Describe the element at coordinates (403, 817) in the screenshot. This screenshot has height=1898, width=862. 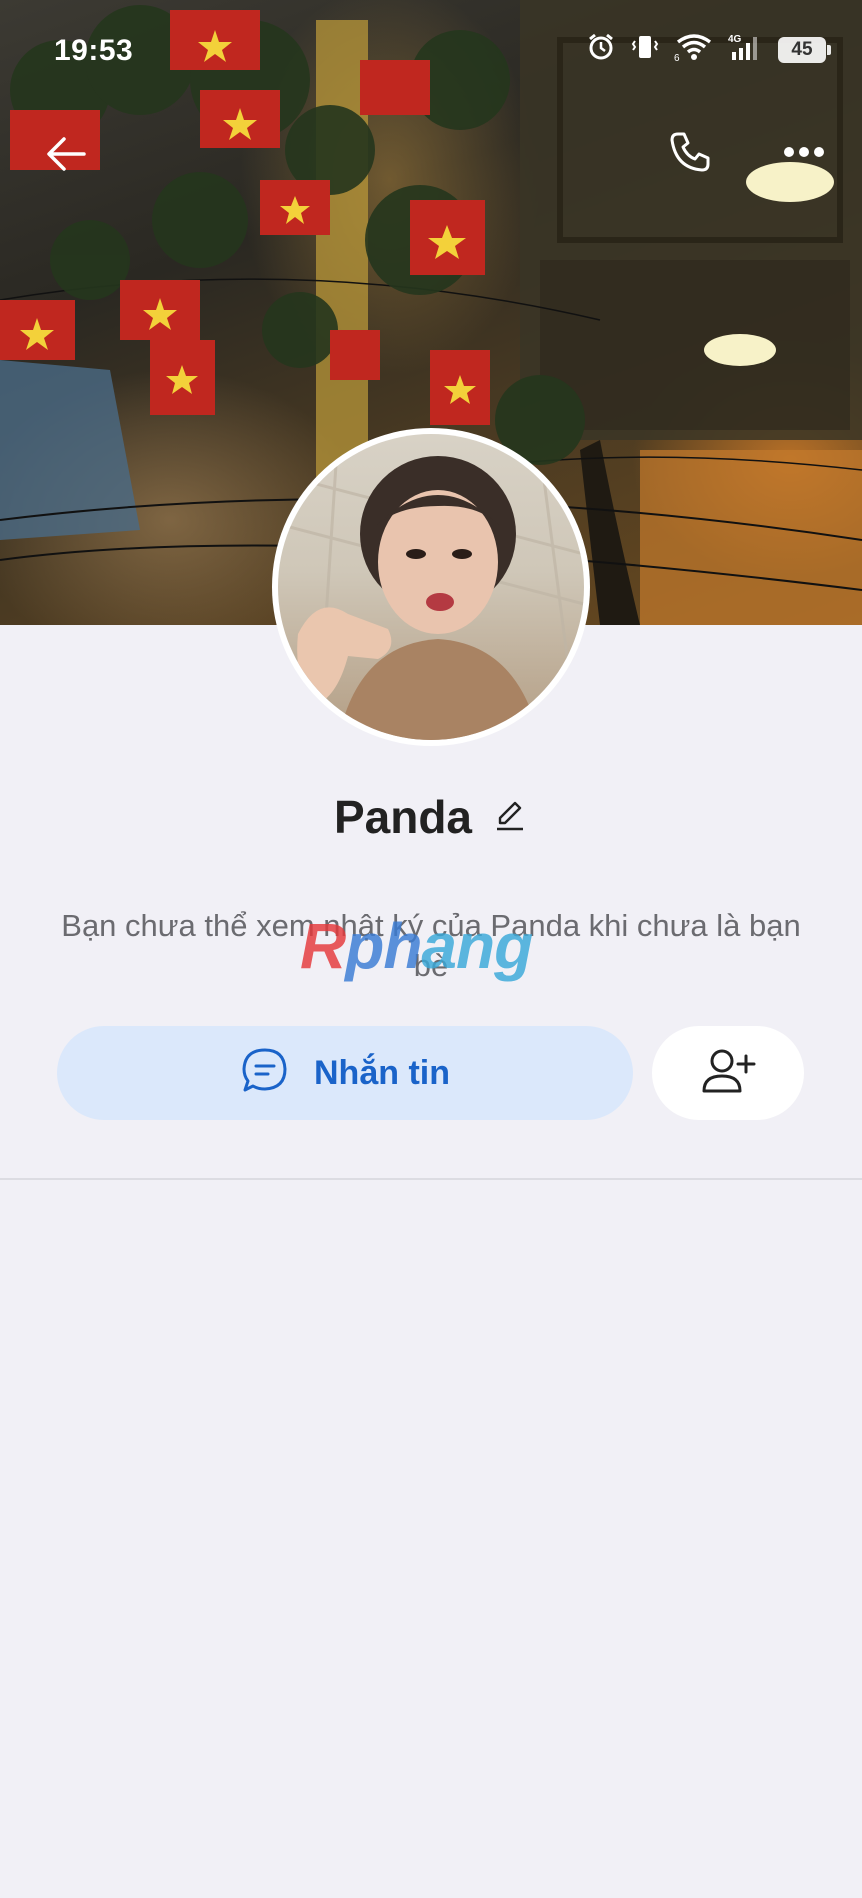
I see `profile-name: Panda` at that location.